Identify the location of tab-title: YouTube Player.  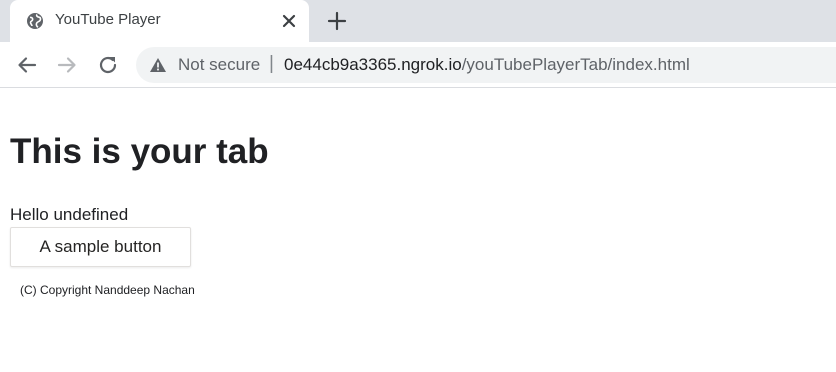
(108, 19).